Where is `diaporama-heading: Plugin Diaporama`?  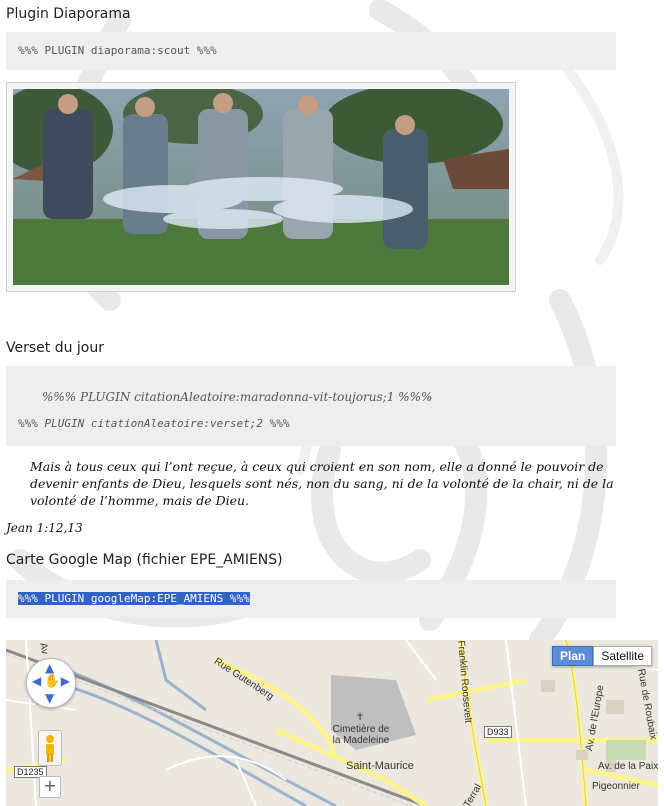 diaporama-heading: Plugin Diaporama is located at coordinates (68, 14).